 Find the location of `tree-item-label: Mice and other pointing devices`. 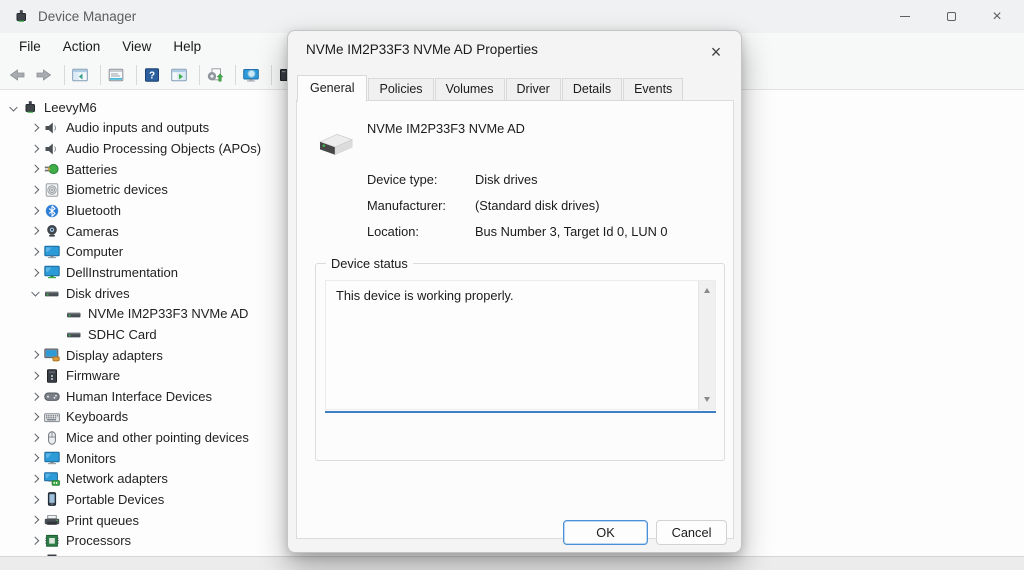

tree-item-label: Mice and other pointing devices is located at coordinates (157, 438).